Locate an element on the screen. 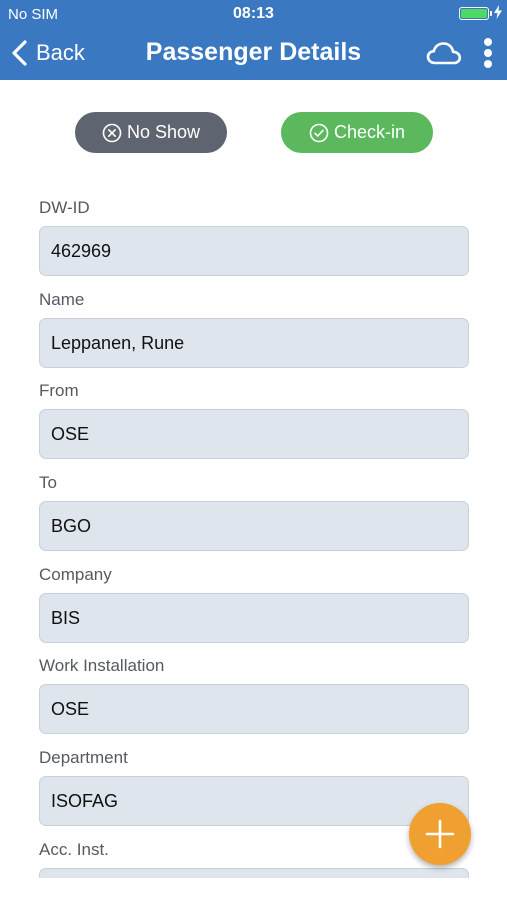 Image resolution: width=507 pixels, height=900 pixels. company-field: BIS is located at coordinates (254, 618).